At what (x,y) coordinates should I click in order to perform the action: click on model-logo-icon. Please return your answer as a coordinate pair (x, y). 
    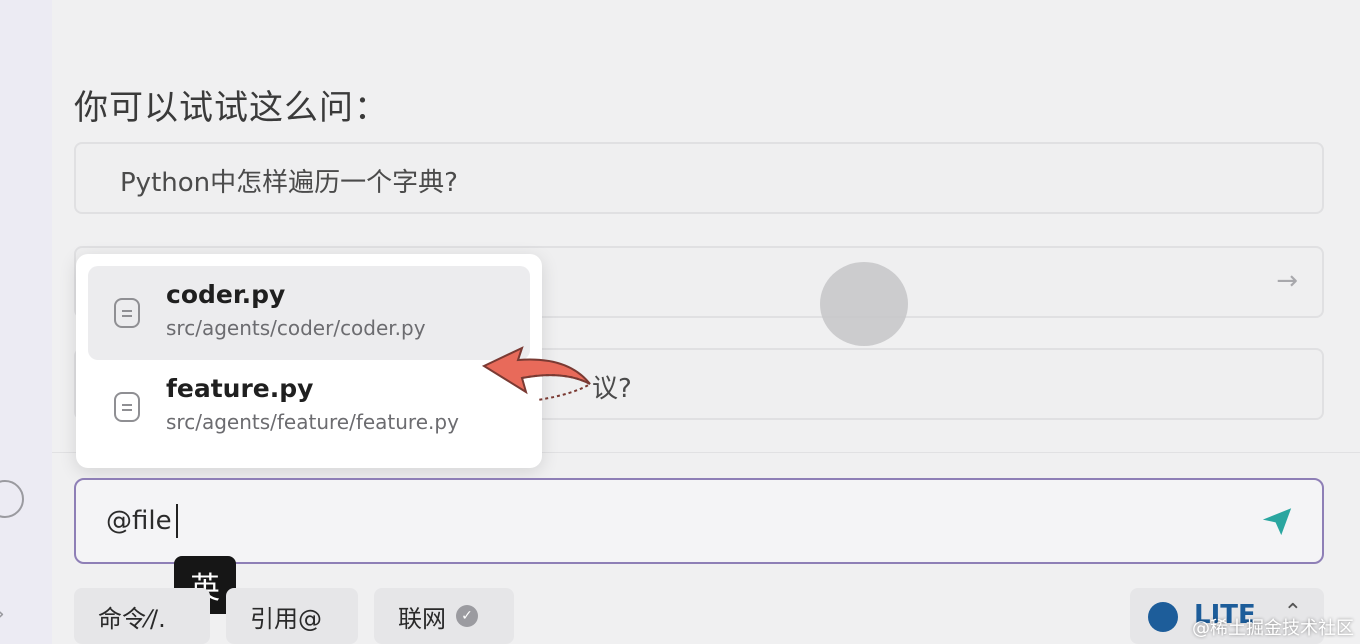
    Looking at the image, I should click on (1163, 617).